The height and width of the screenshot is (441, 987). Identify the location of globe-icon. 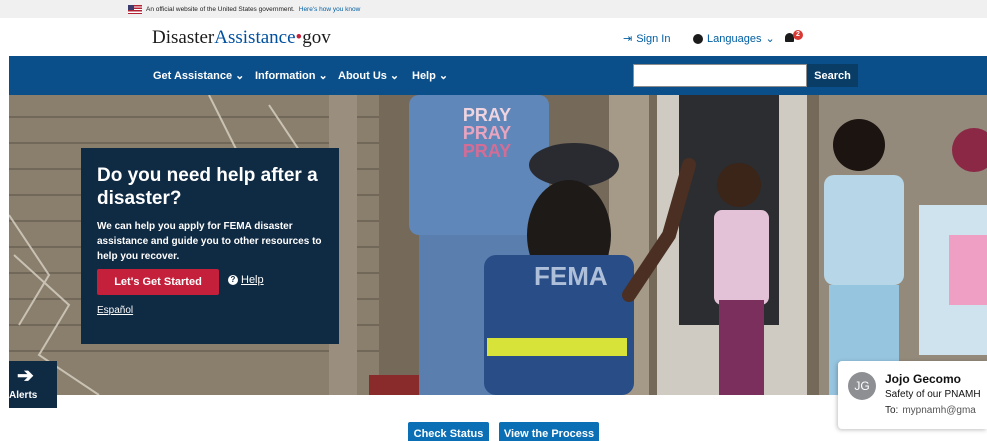
(698, 38).